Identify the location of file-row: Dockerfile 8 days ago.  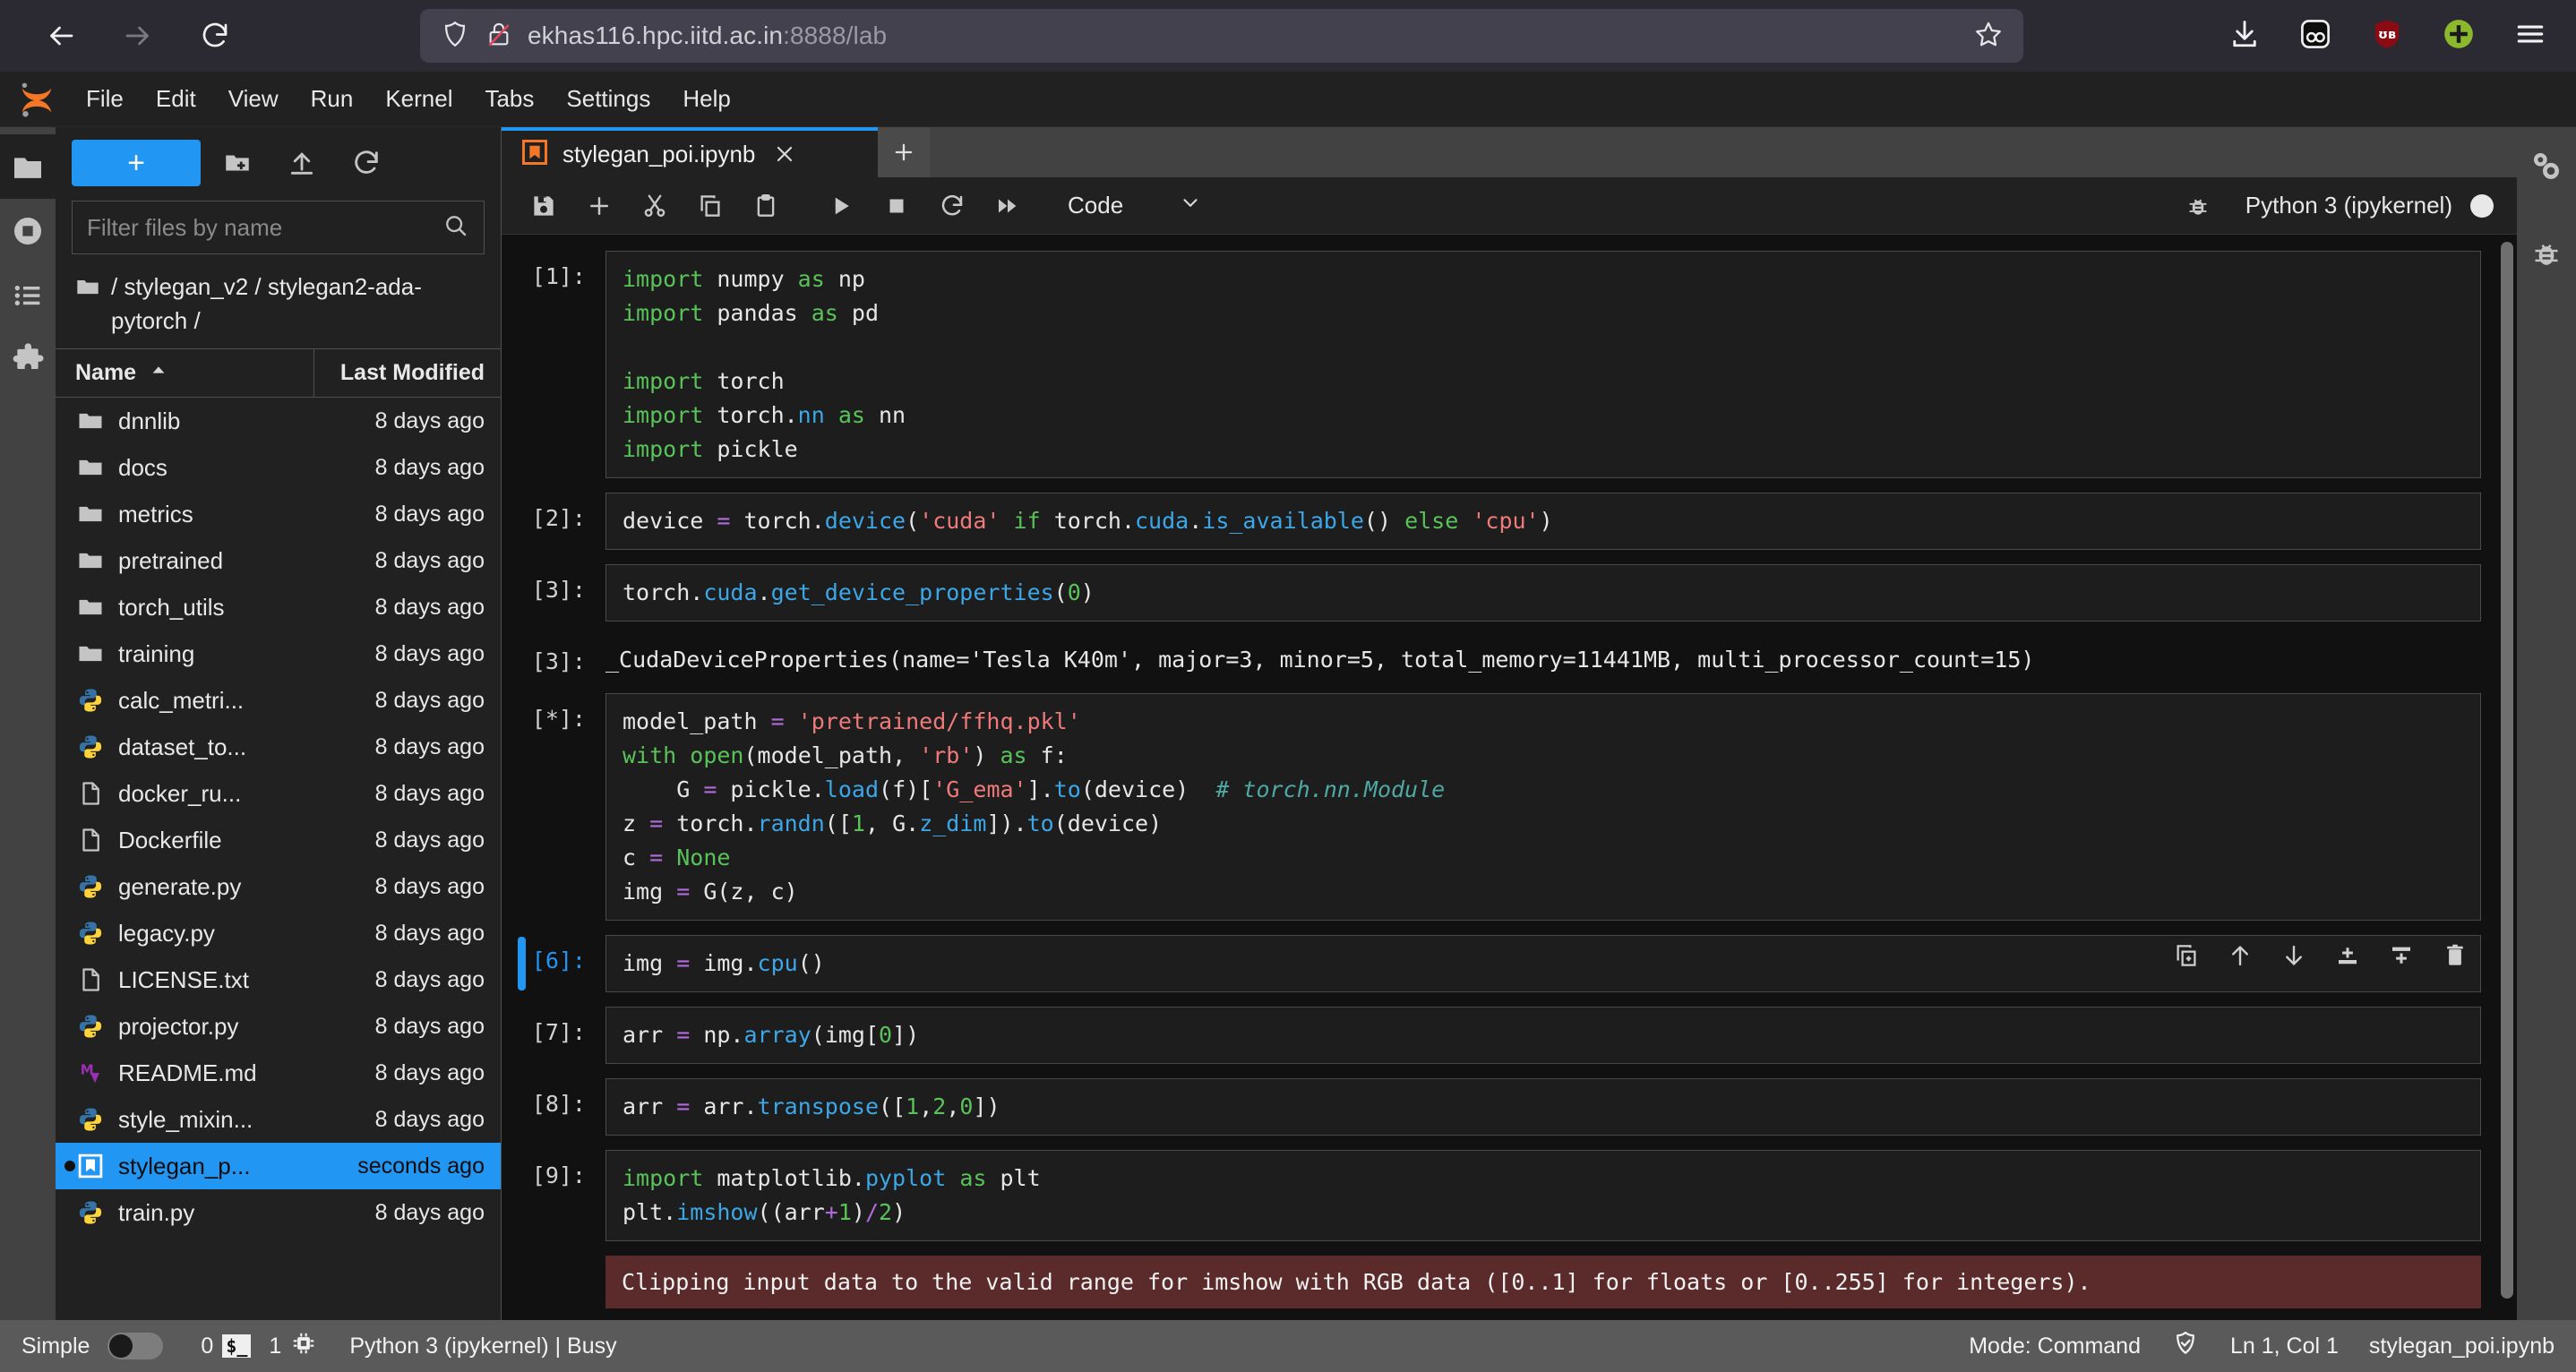
(278, 840).